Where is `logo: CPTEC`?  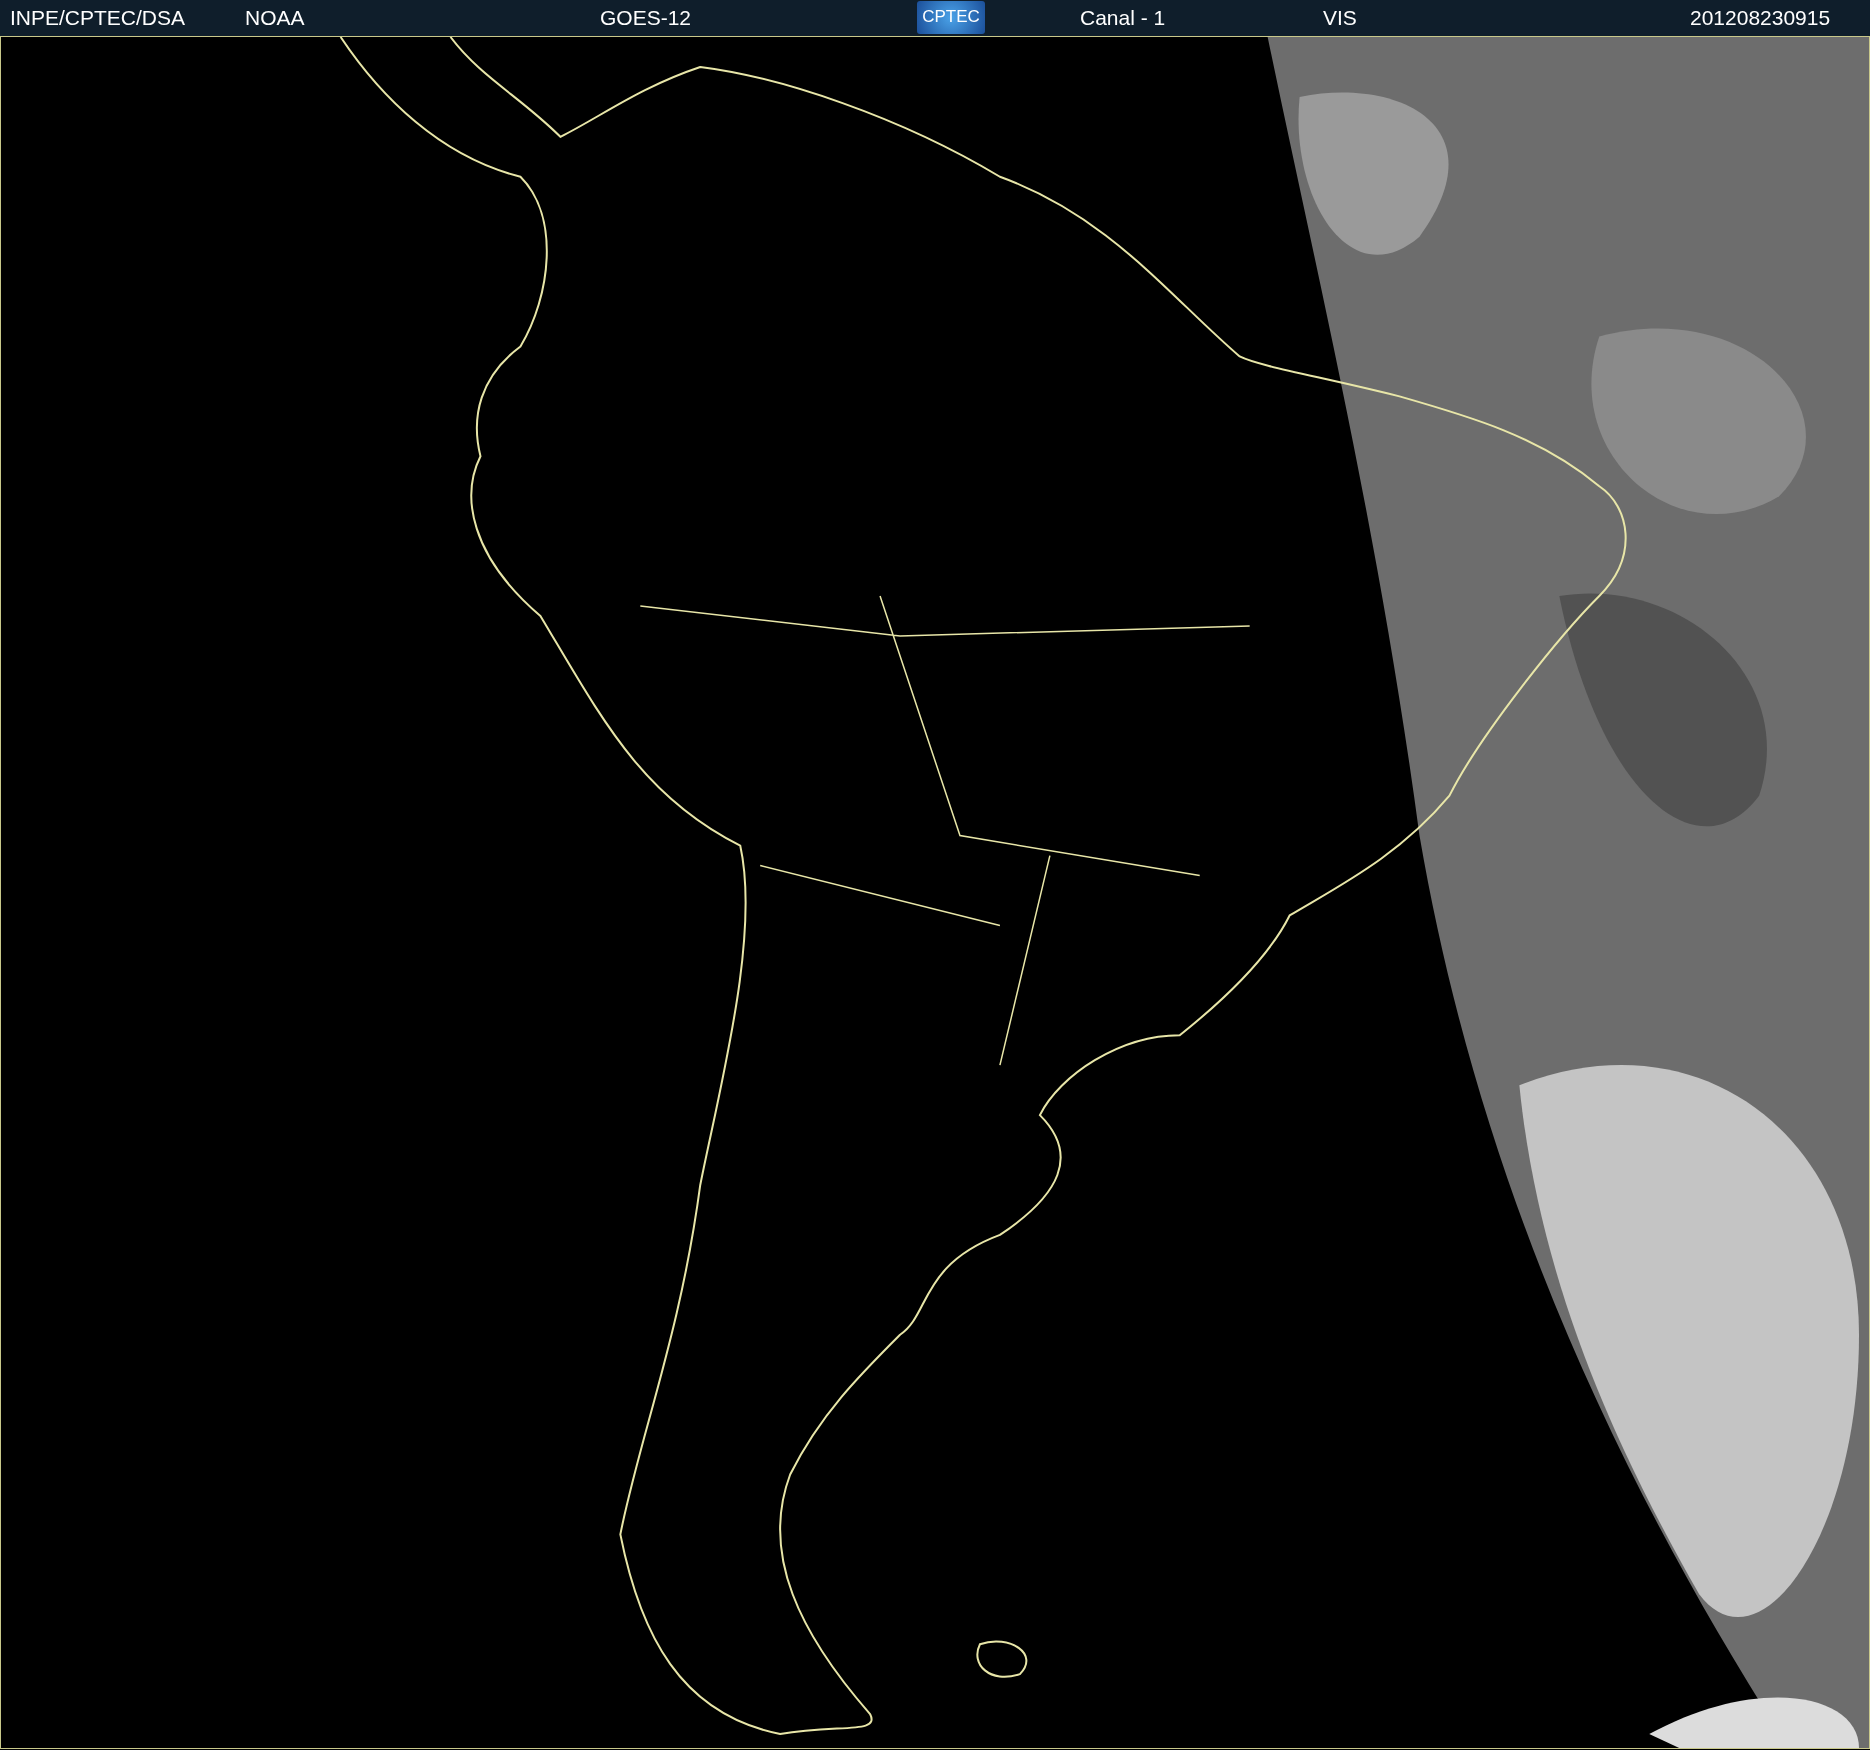
logo: CPTEC is located at coordinates (951, 17).